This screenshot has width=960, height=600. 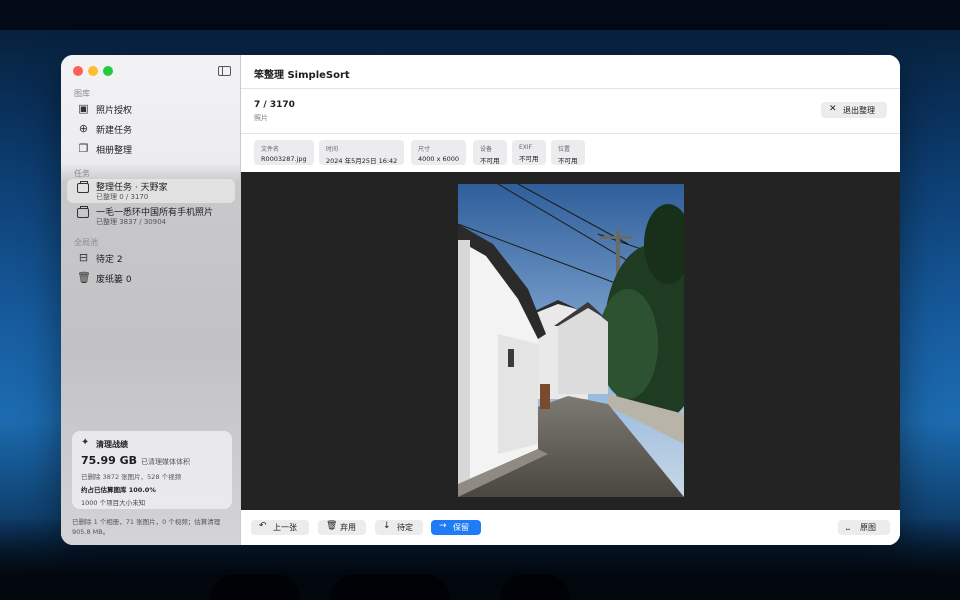 What do you see at coordinates (302, 75) in the screenshot?
I see `app-title: 笨整理 SimpleSort` at bounding box center [302, 75].